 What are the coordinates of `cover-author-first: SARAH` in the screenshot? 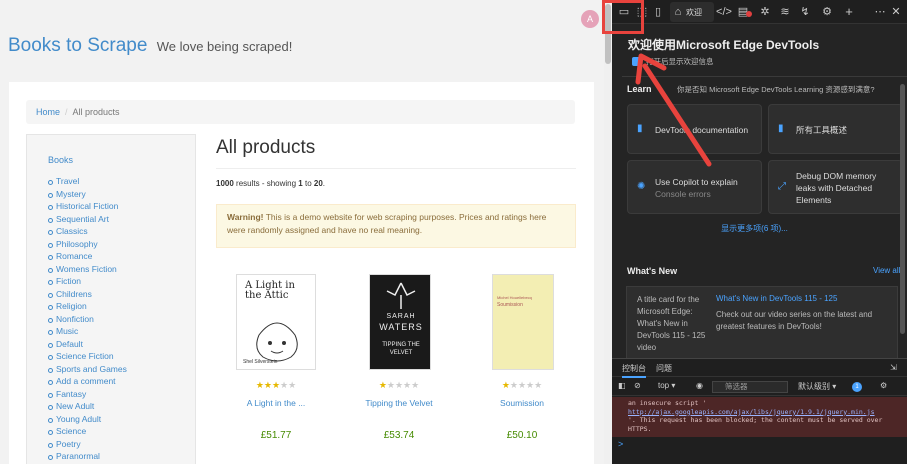 It's located at (401, 316).